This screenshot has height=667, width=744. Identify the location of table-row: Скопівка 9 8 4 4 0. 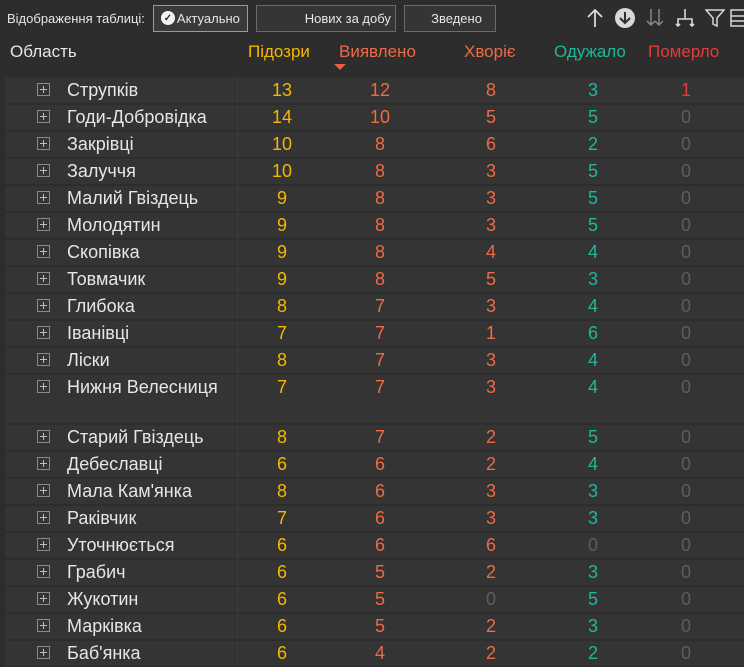
(372, 252).